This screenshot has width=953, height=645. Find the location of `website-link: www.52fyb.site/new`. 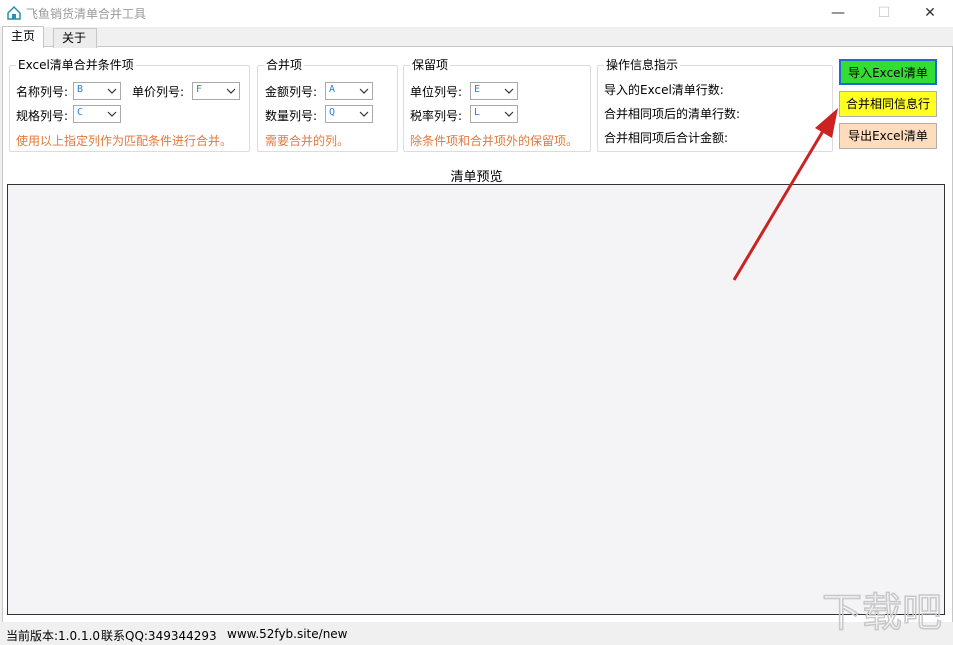

website-link: www.52fyb.site/new is located at coordinates (287, 634).